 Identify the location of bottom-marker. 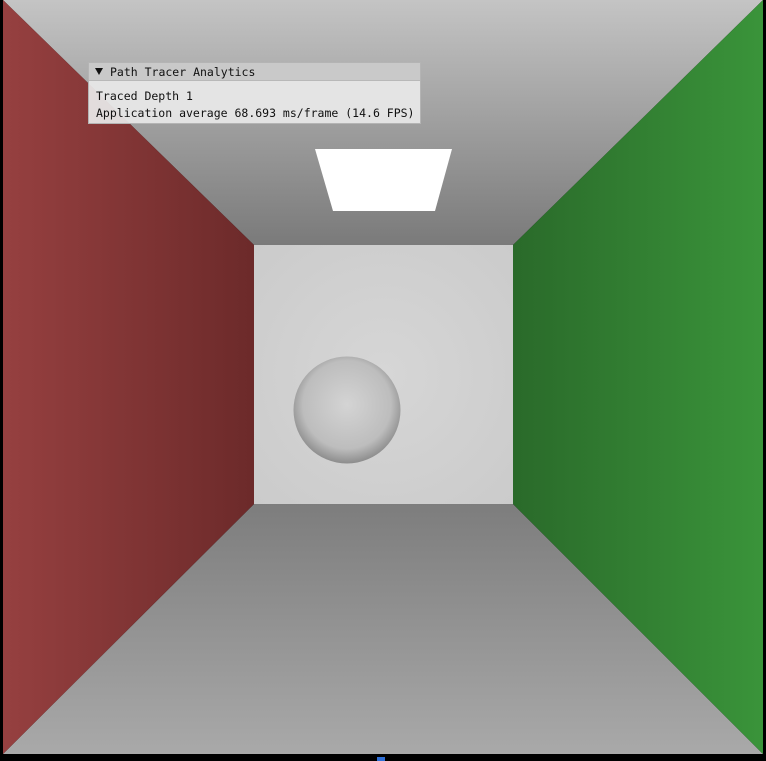
(381, 759).